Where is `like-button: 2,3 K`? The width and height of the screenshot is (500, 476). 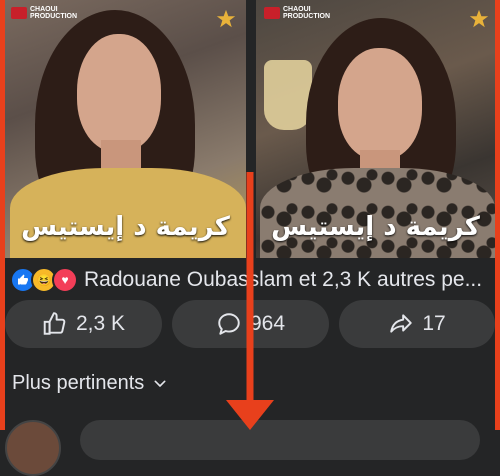 like-button: 2,3 K is located at coordinates (83, 324).